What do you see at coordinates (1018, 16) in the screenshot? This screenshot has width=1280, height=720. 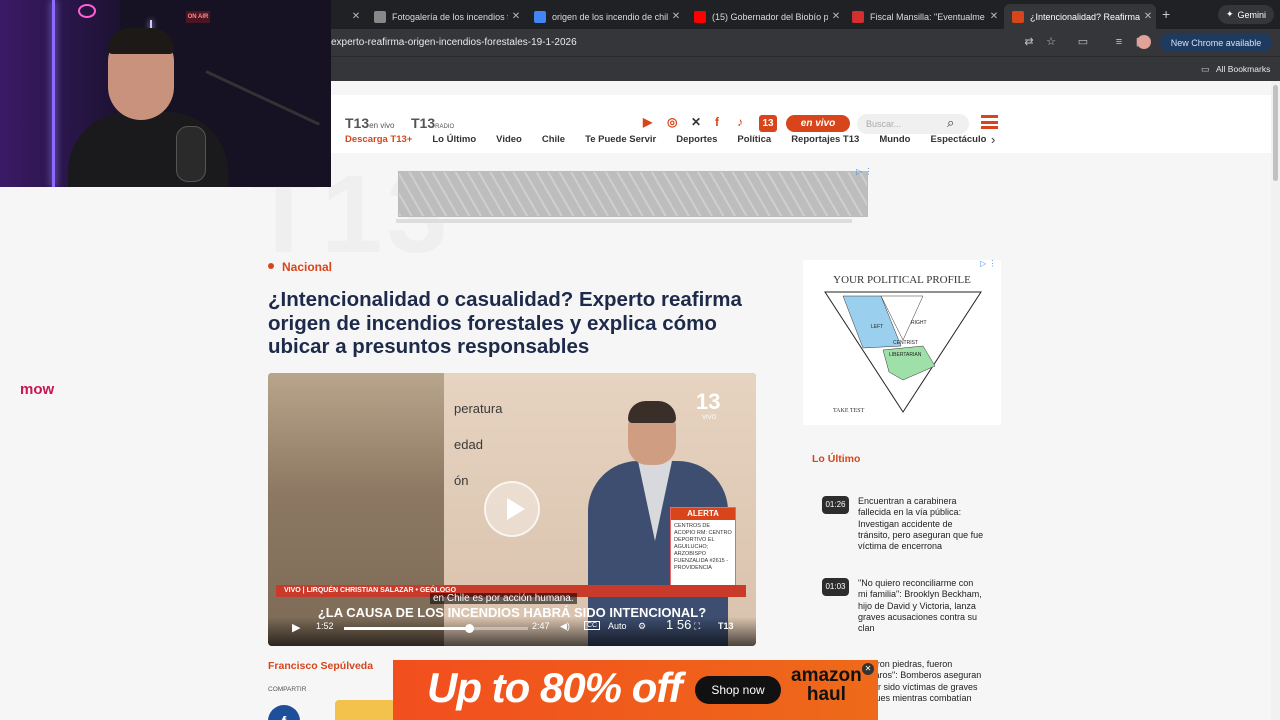 I see `t13-icon` at bounding box center [1018, 16].